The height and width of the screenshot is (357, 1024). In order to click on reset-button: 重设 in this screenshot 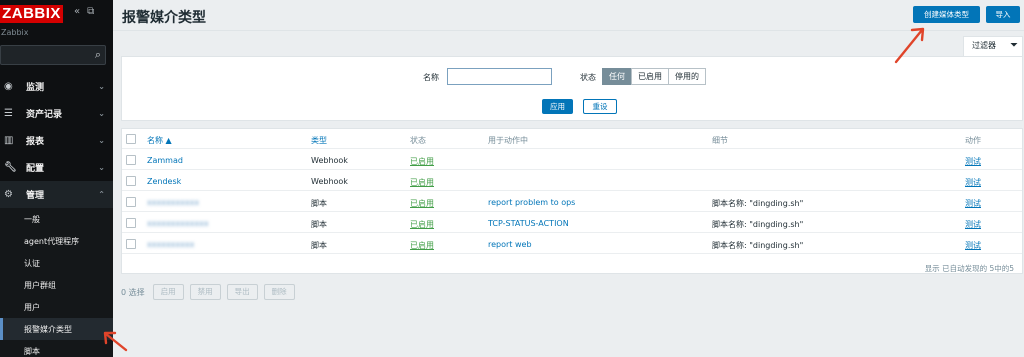, I will do `click(600, 106)`.